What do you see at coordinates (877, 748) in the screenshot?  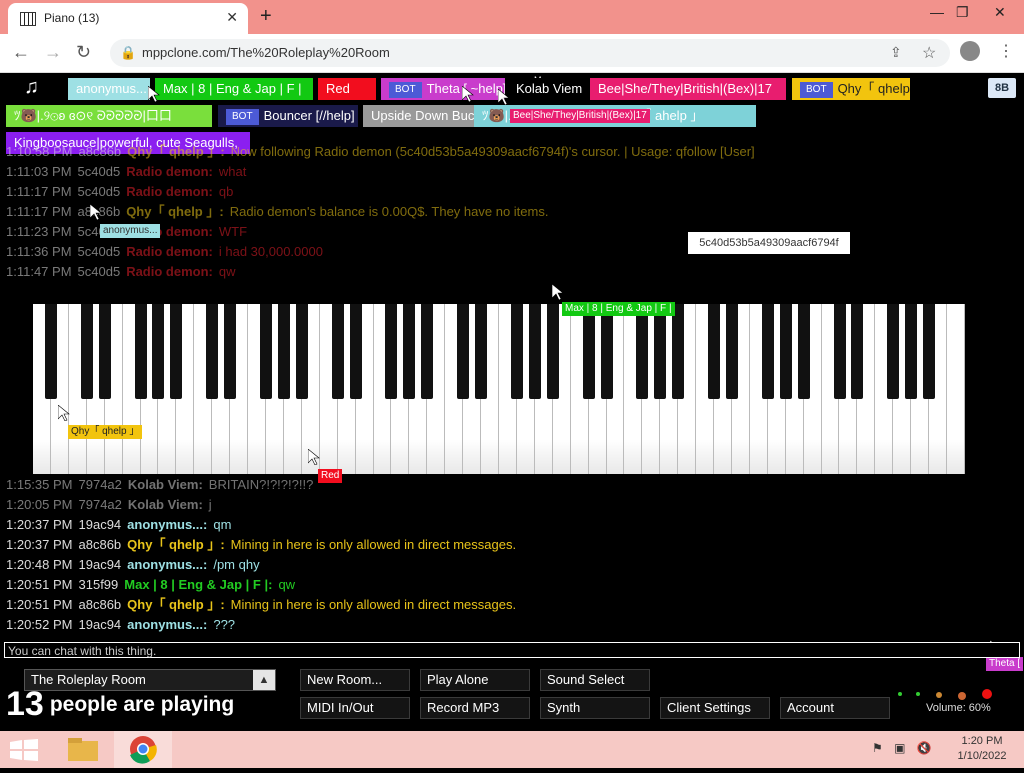 I see `flag-icon: ⚑` at bounding box center [877, 748].